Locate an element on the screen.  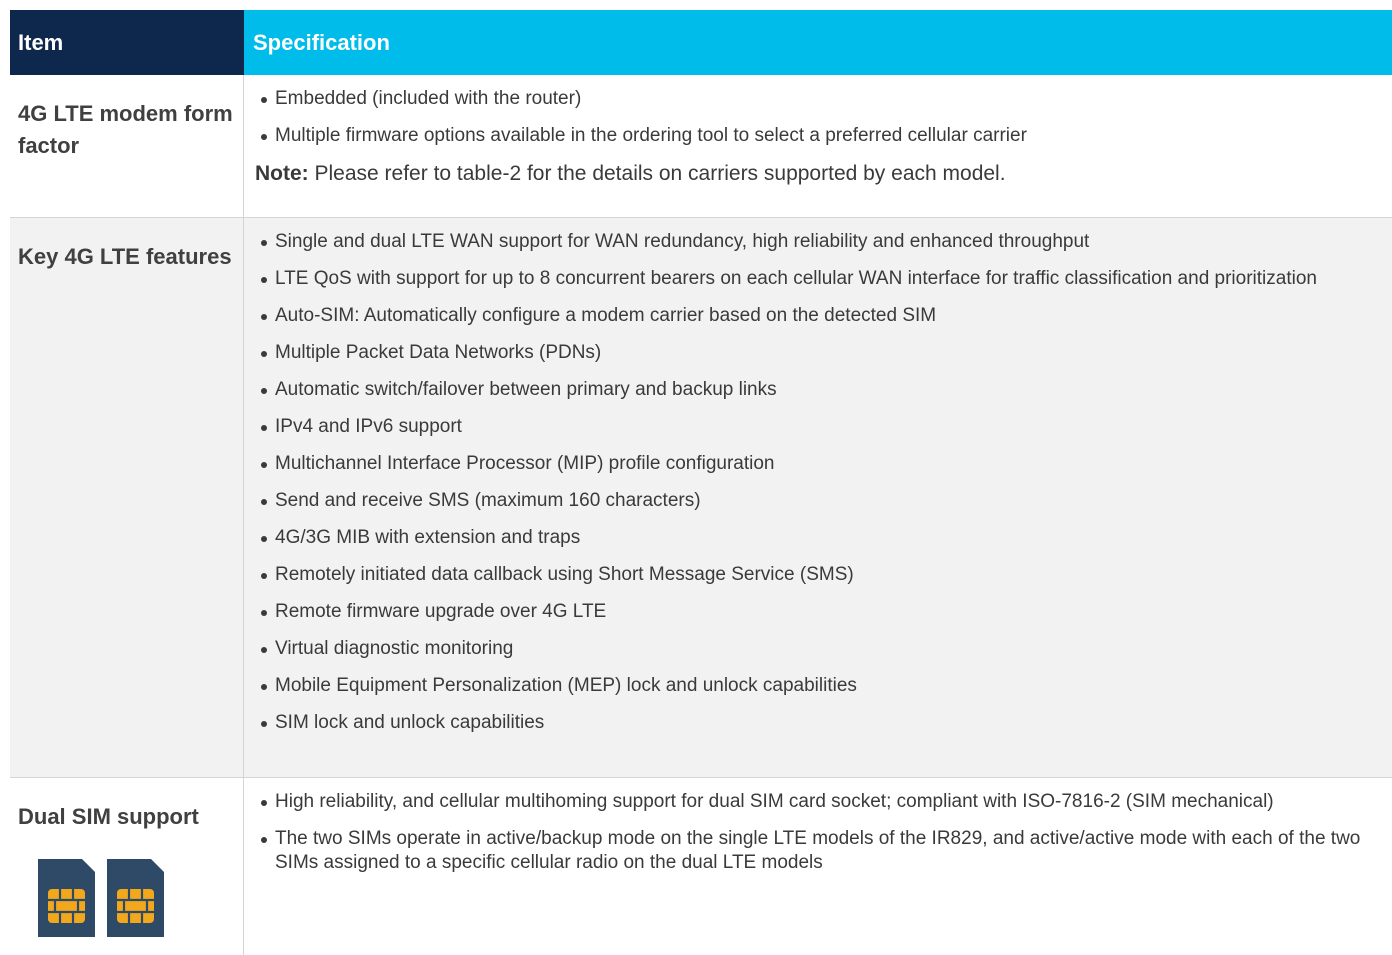
item-cell: Dual SIM support is located at coordinates (127, 866).